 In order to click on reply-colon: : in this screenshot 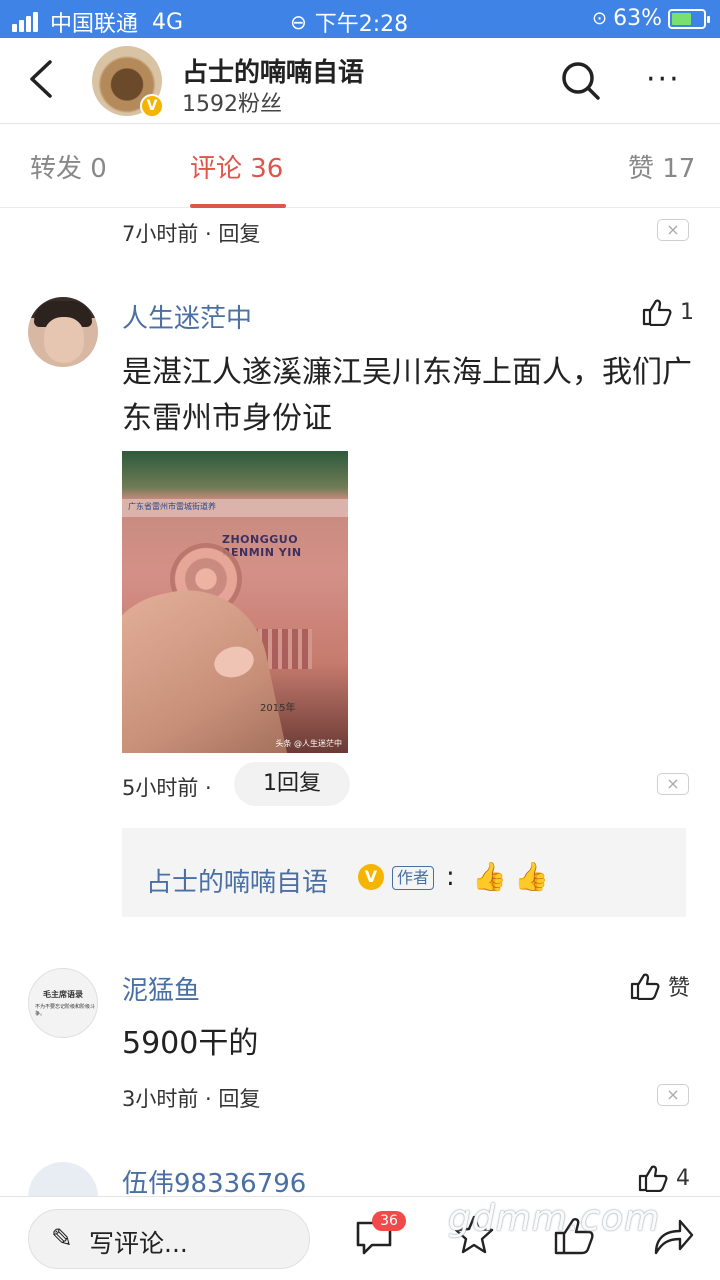, I will do `click(450, 877)`.